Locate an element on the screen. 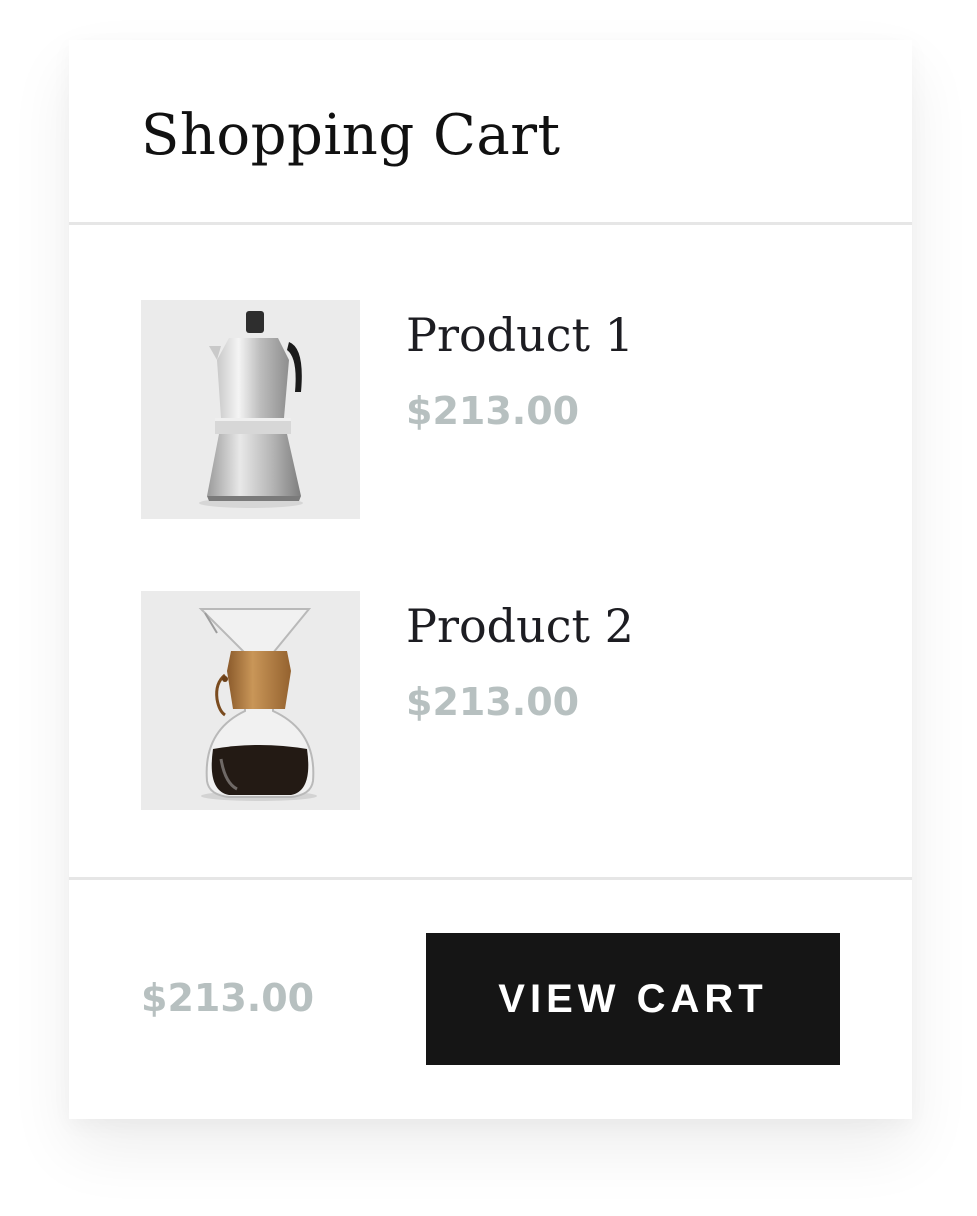 The width and height of the screenshot is (977, 1216). cart-item: Product 2 $213.00 is located at coordinates (491, 700).